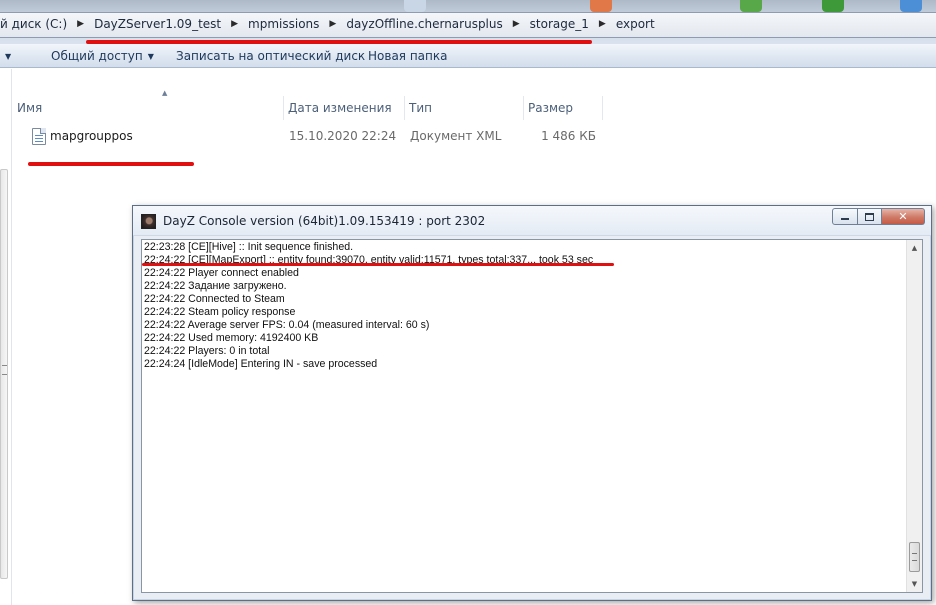  I want to click on breadcrumb-storage: storage_1, so click(559, 24).